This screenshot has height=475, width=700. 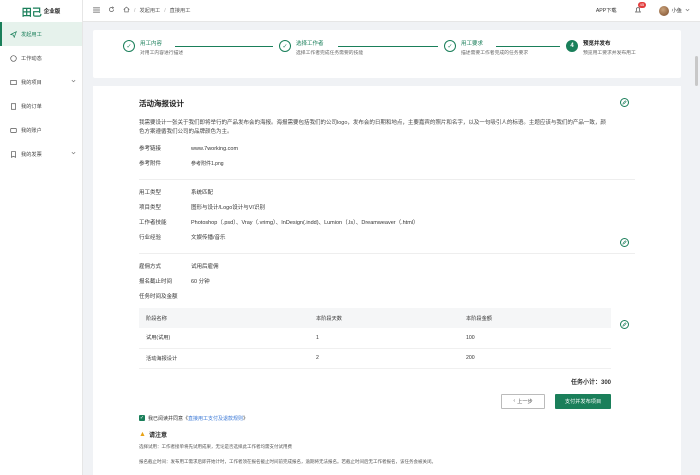 I want to click on ref-link: www.7working.com, so click(x=214, y=149).